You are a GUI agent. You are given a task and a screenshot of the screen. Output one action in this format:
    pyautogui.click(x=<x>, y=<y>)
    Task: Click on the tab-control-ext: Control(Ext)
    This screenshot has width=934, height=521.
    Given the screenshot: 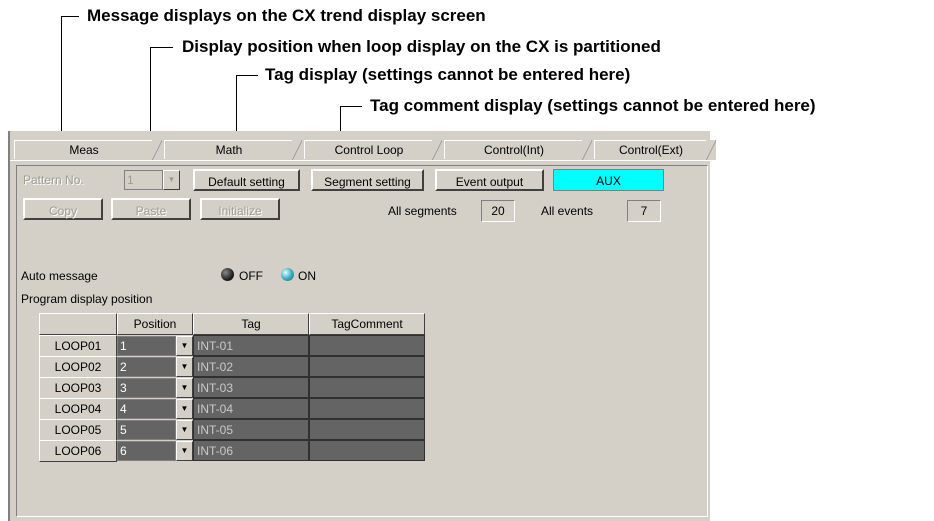 What is the action you would take?
    pyautogui.click(x=655, y=150)
    